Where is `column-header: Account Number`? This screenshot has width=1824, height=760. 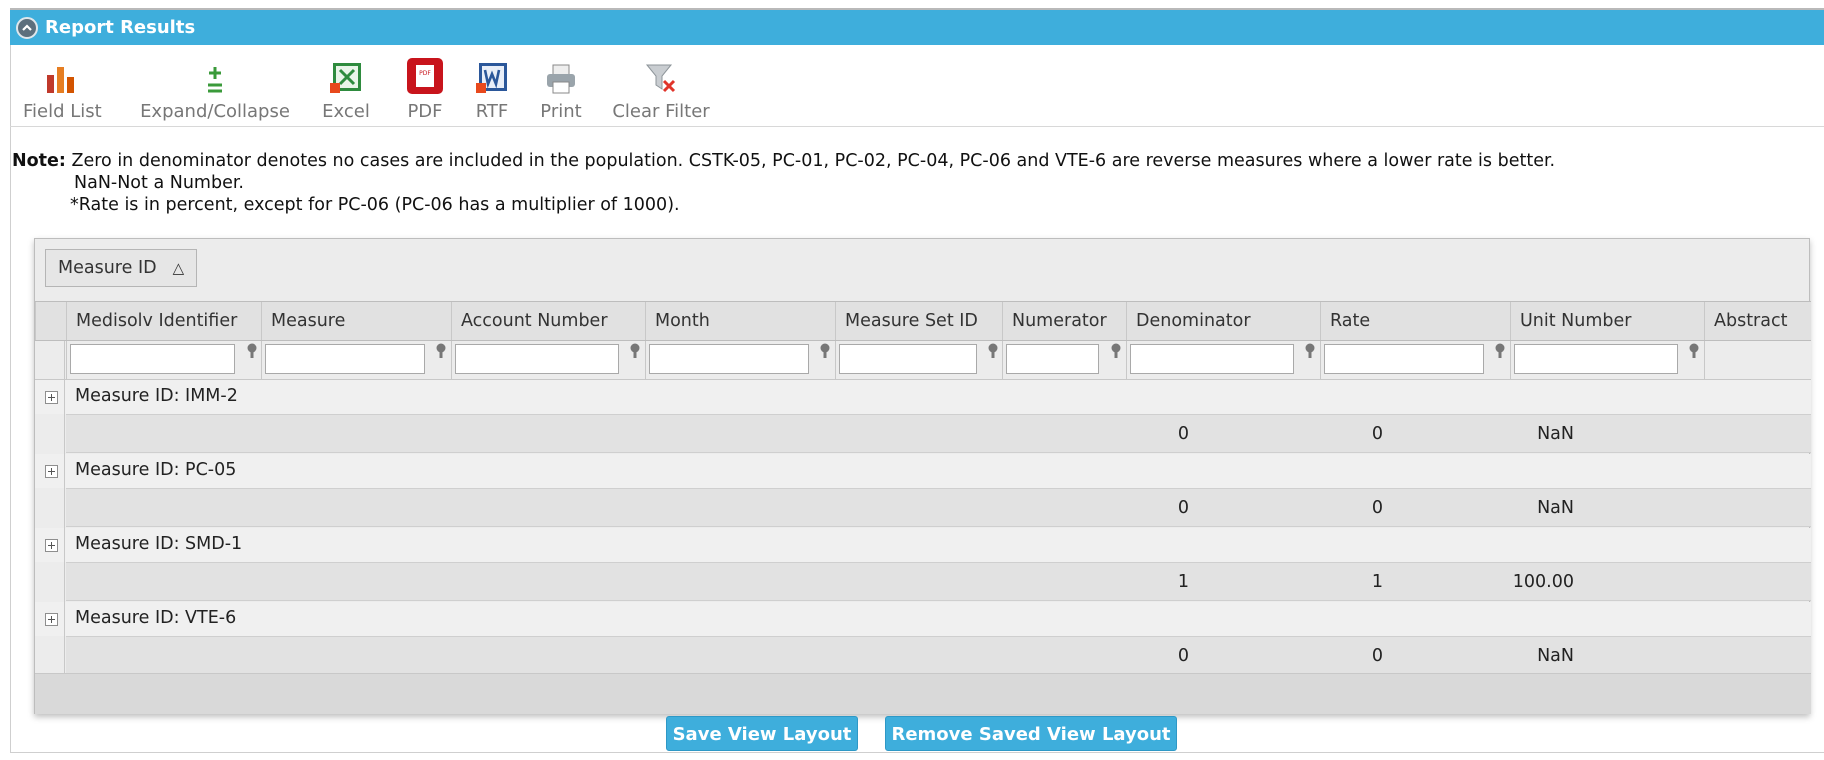 column-header: Account Number is located at coordinates (548, 321).